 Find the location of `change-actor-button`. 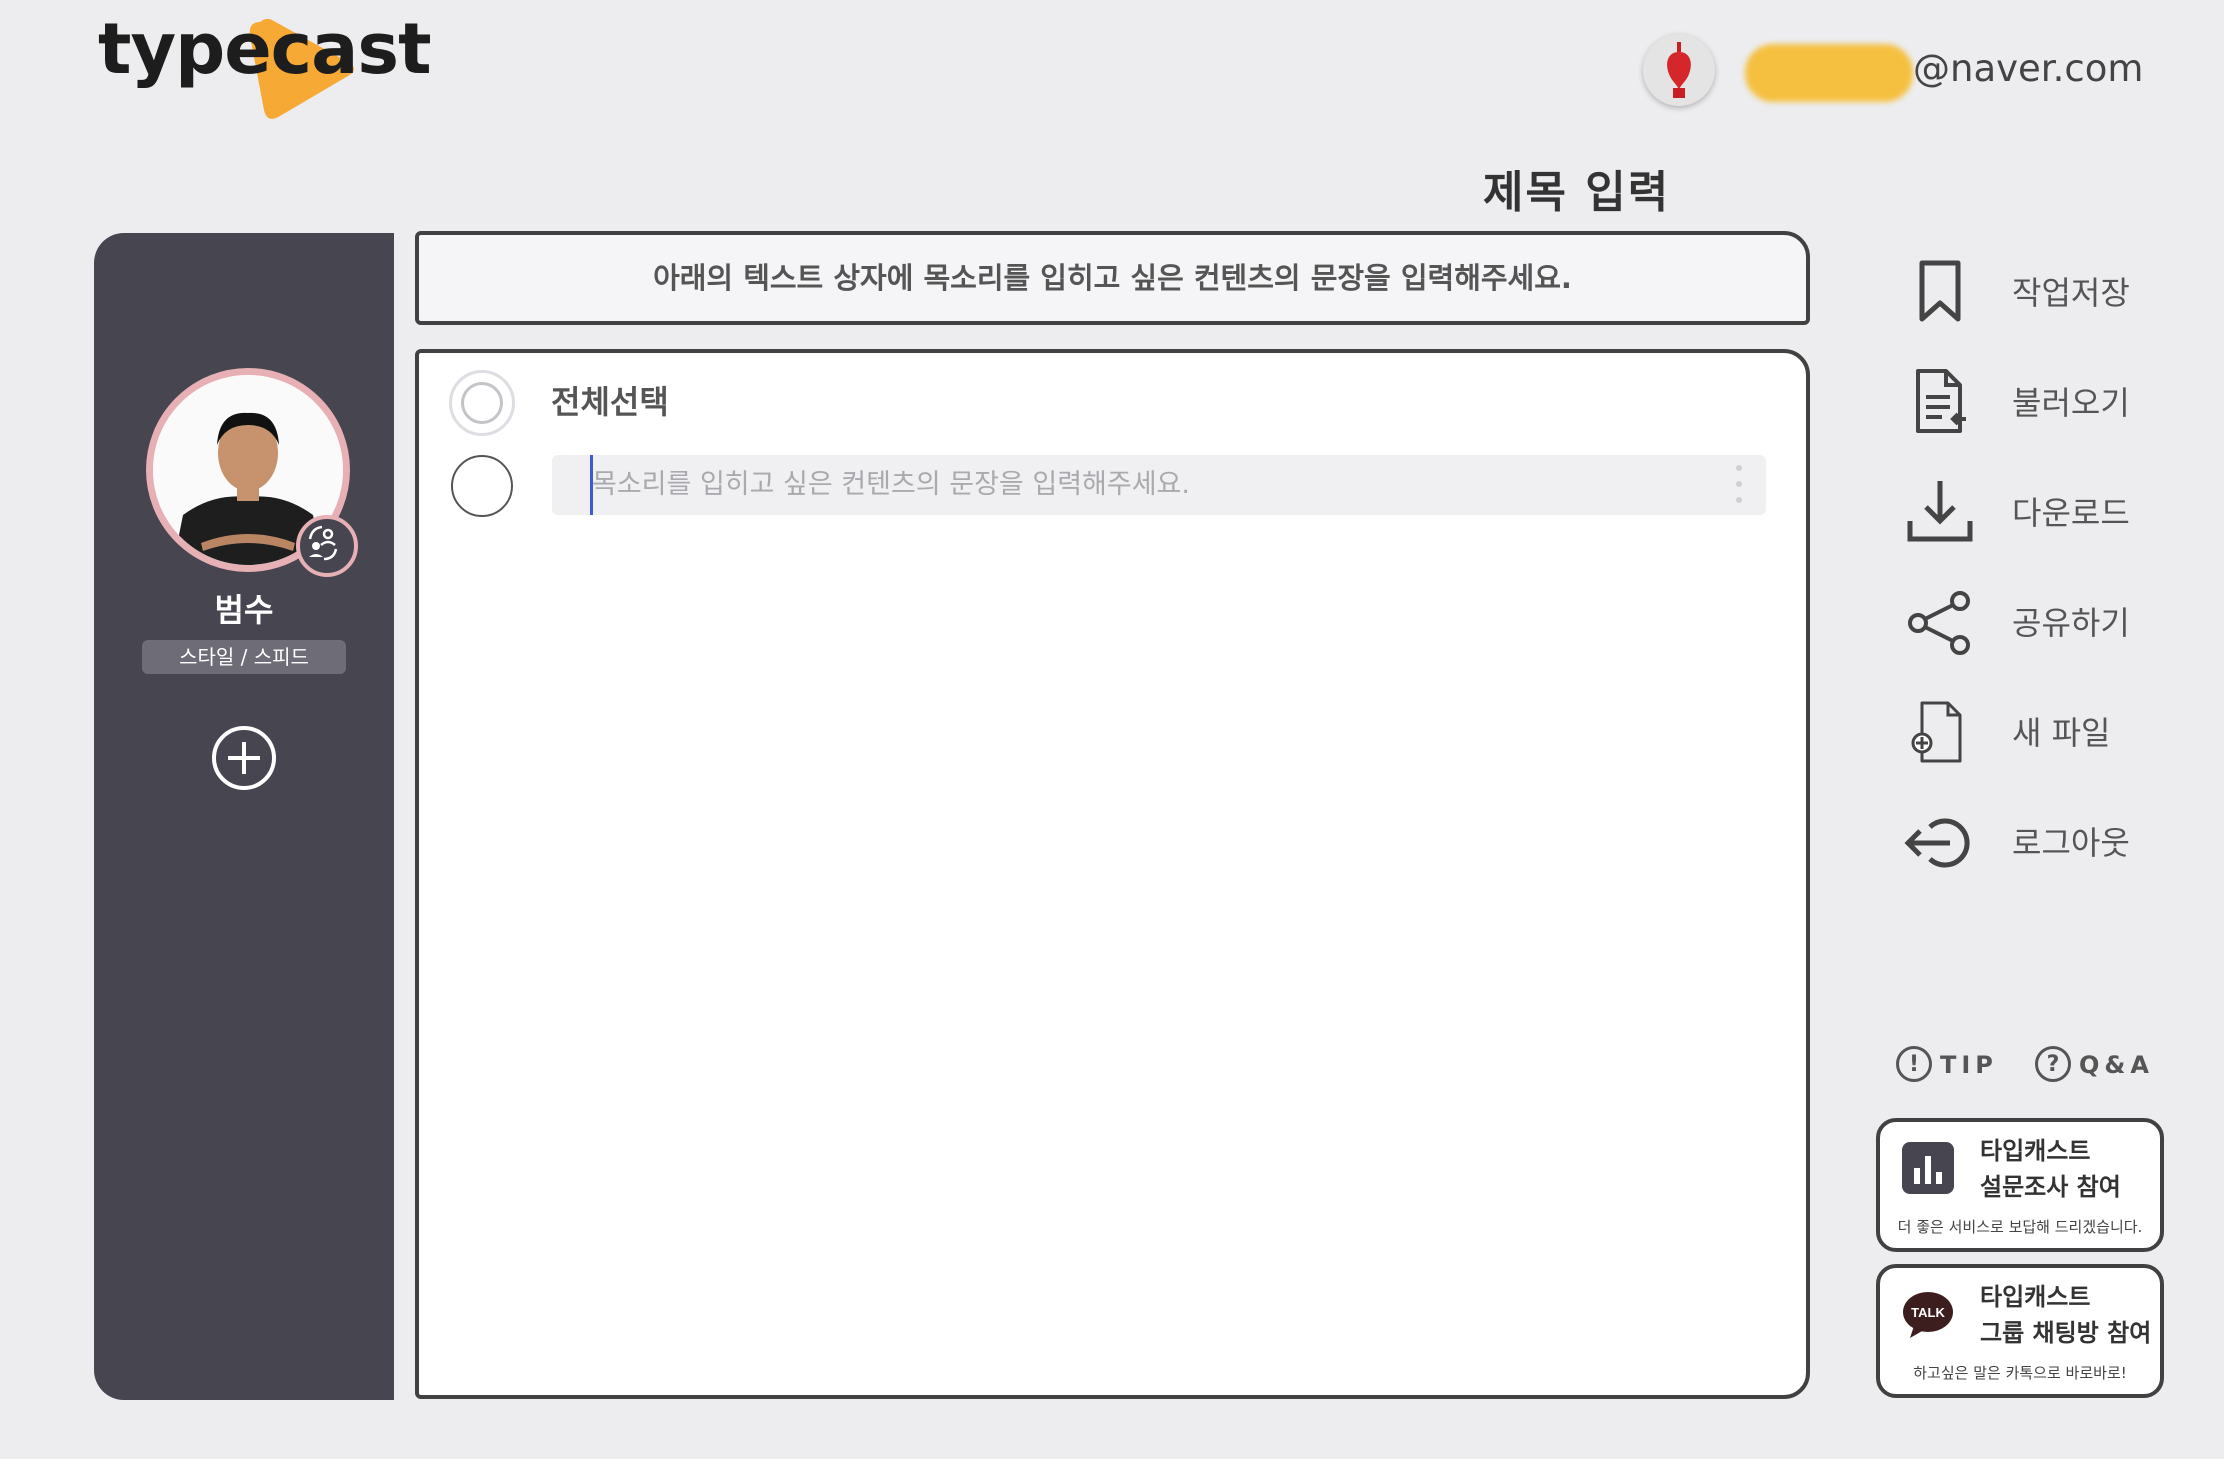

change-actor-button is located at coordinates (327, 546).